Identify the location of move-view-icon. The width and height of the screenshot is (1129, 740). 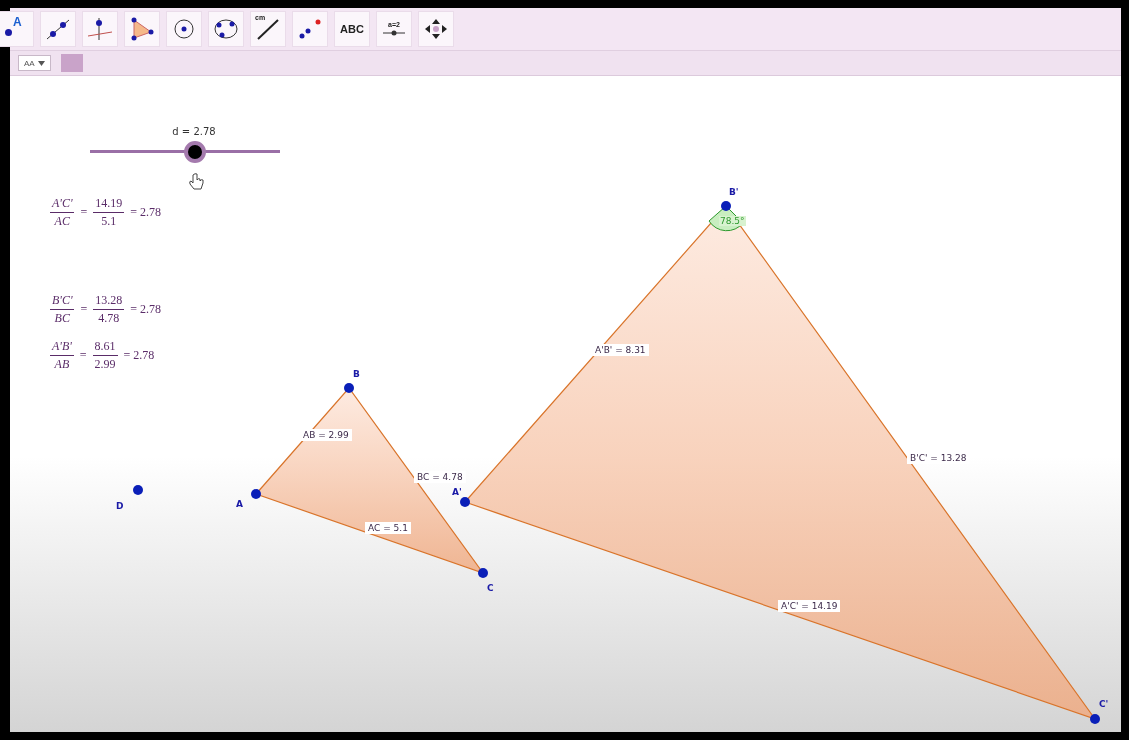
(436, 29).